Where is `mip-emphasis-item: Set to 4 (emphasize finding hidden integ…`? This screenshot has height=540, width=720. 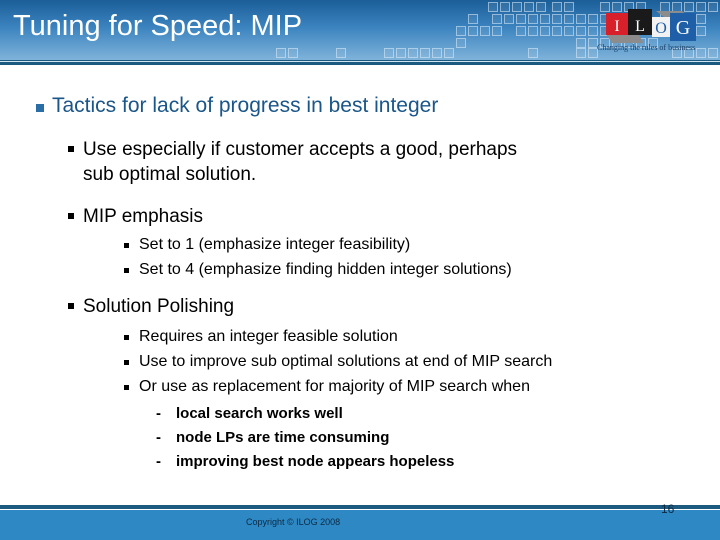
mip-emphasis-item: Set to 4 (emphasize finding hidden integ… is located at coordinates (325, 269).